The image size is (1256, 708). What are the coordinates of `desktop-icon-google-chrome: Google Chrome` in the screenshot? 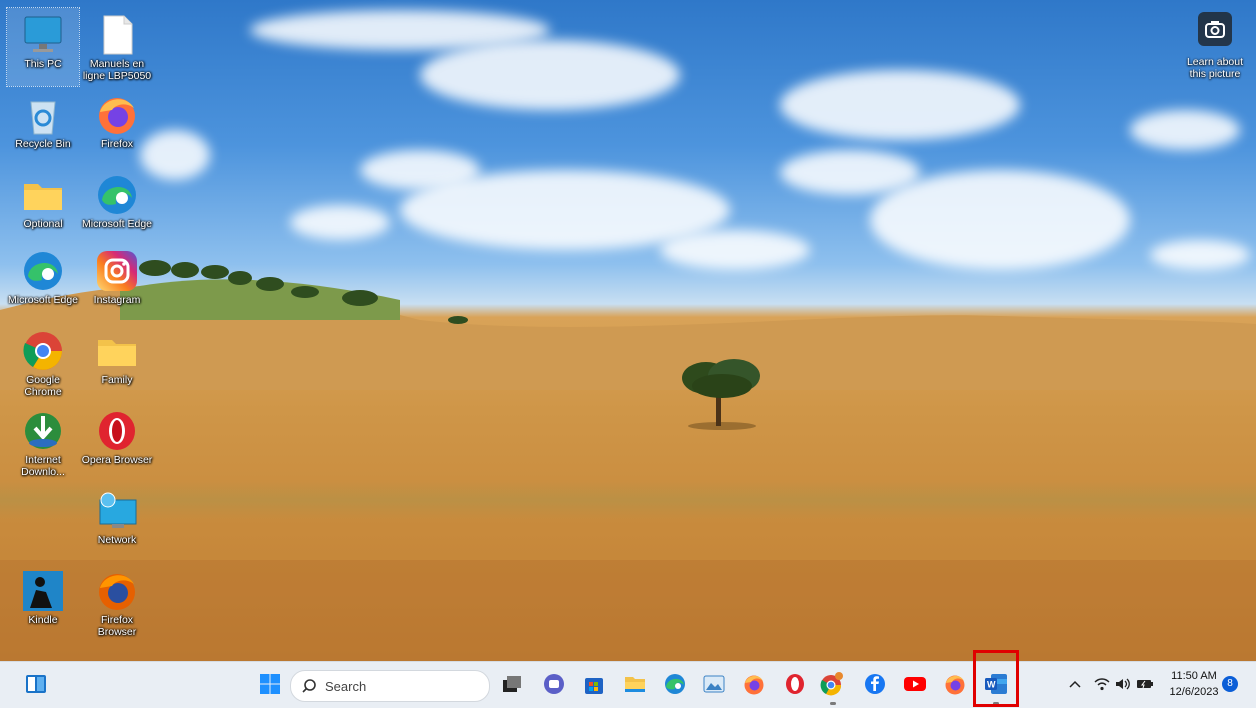 It's located at (43, 363).